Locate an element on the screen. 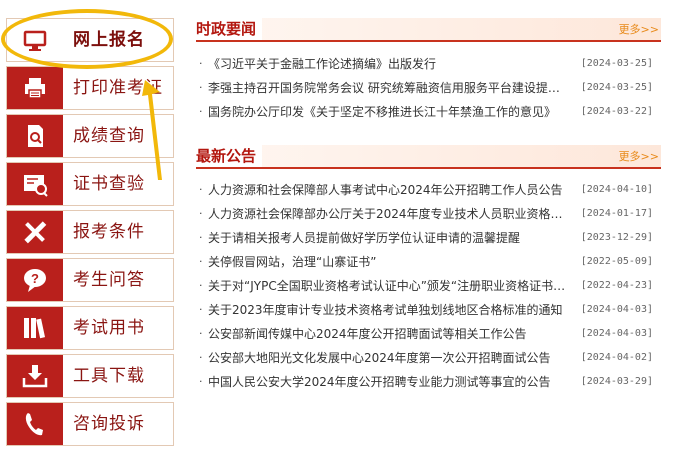  list-item: · 关停假冒网站，治理“山寨证书” [2022-05-09] is located at coordinates (428, 262).